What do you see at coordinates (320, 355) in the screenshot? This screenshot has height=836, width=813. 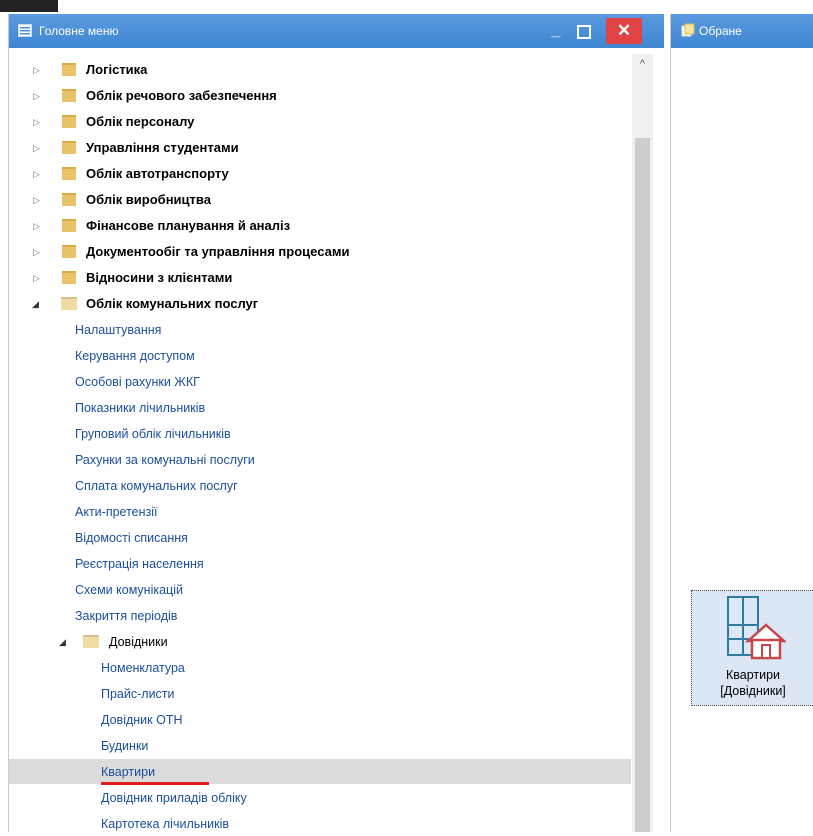 I see `menu-item-access-control: Керування доступом` at bounding box center [320, 355].